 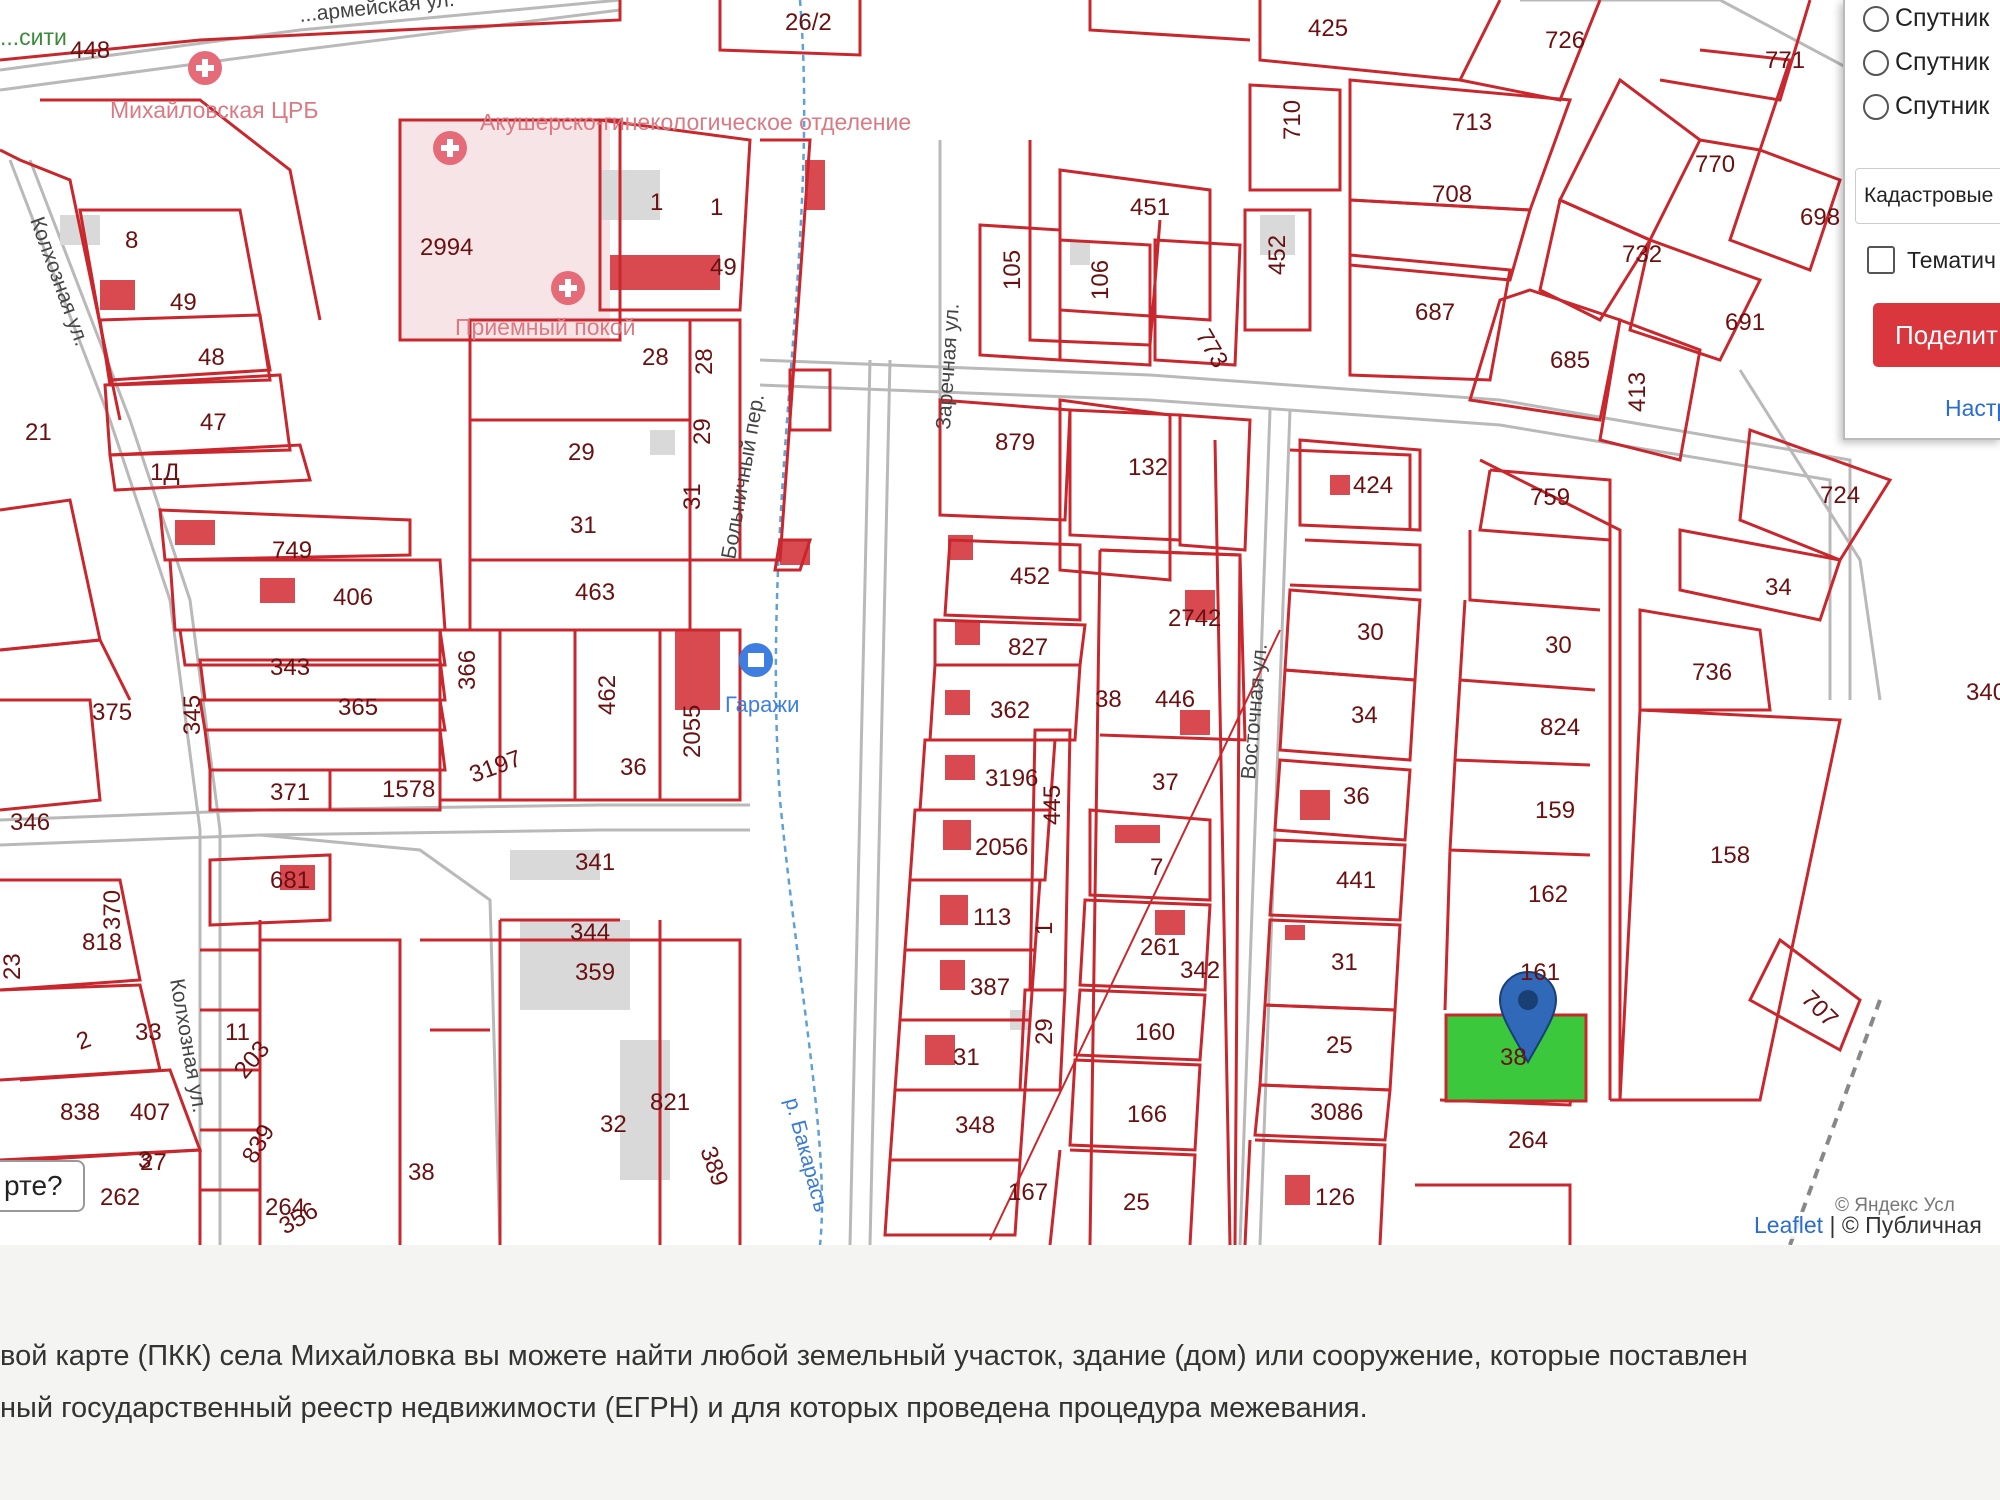 What do you see at coordinates (358, 707) in the screenshot?
I see `parcel-label: 365` at bounding box center [358, 707].